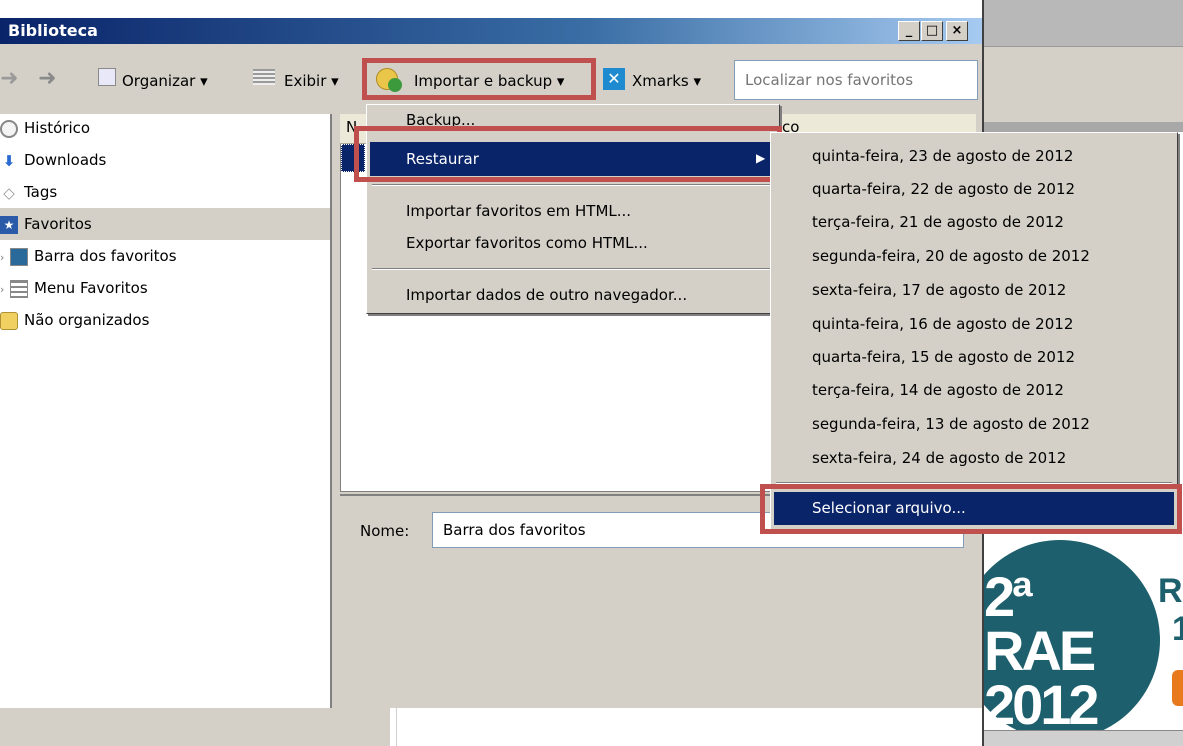 The width and height of the screenshot is (1183, 746). I want to click on window-top-area, so click(491, 9).